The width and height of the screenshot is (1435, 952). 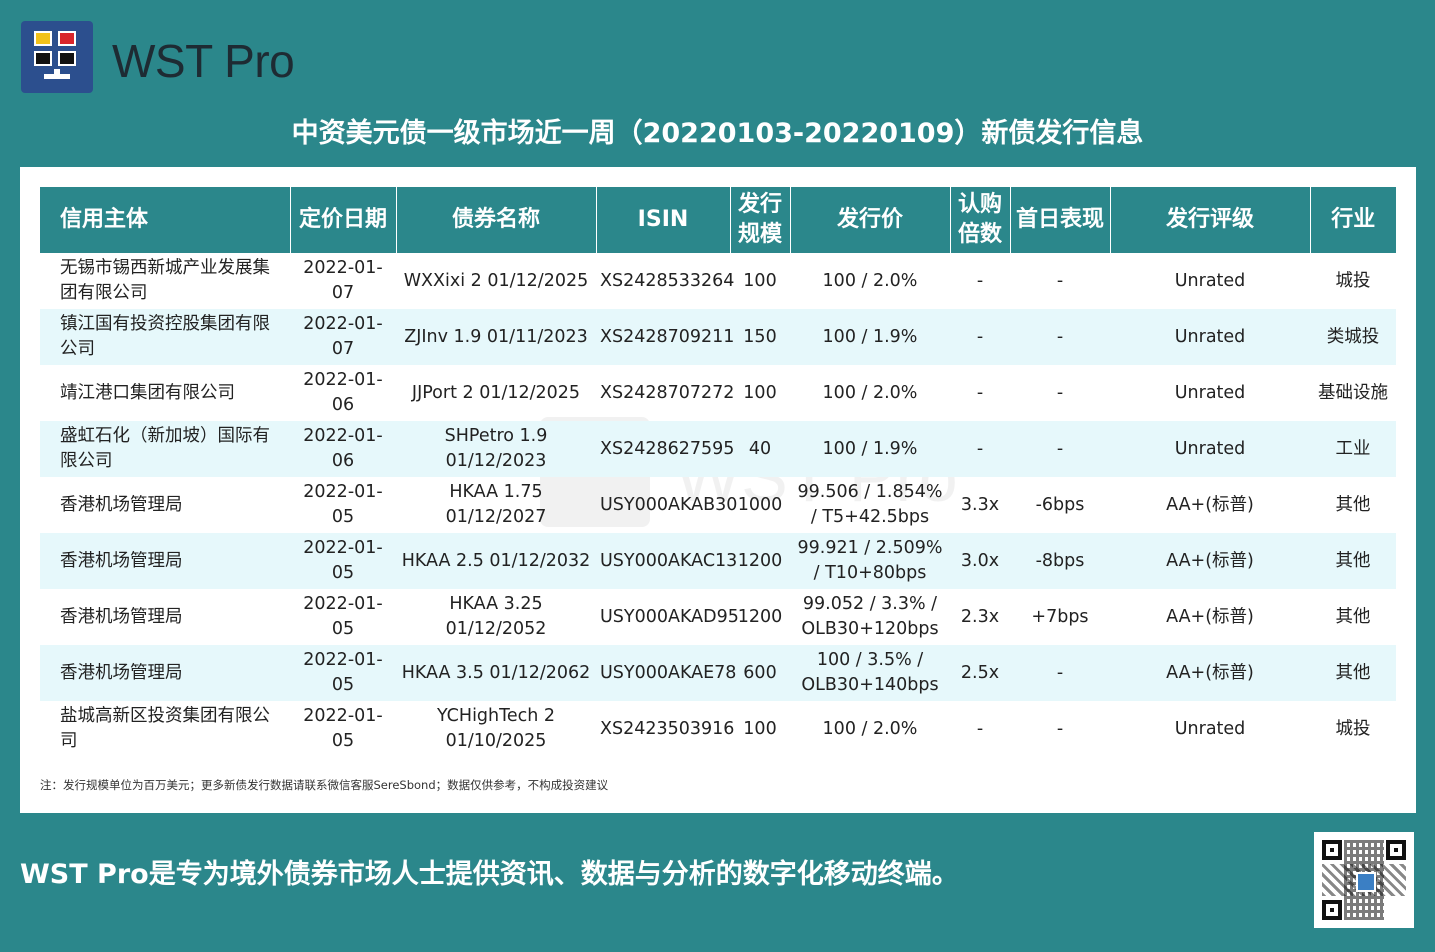 What do you see at coordinates (496, 616) in the screenshot?
I see `cell-name: HKAA 3.25 01/12/2052` at bounding box center [496, 616].